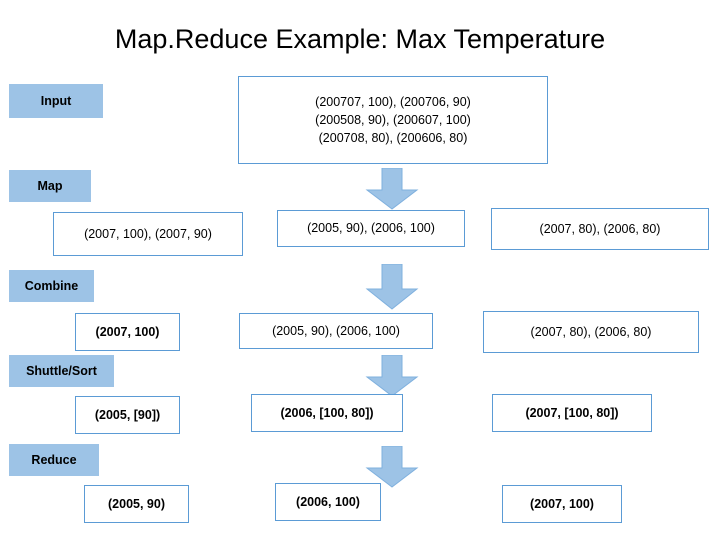 This screenshot has width=720, height=540. Describe the element at coordinates (328, 502) in the screenshot. I see `reduce-output-box-2: (2006, 100)` at that location.